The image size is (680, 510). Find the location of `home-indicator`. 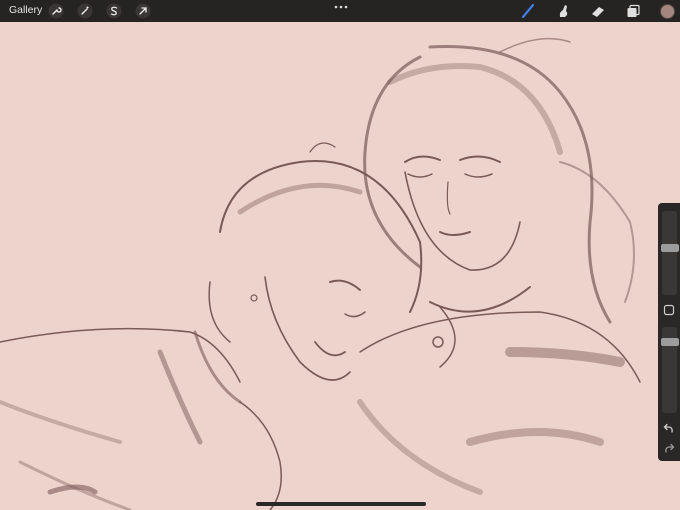

home-indicator is located at coordinates (341, 504).